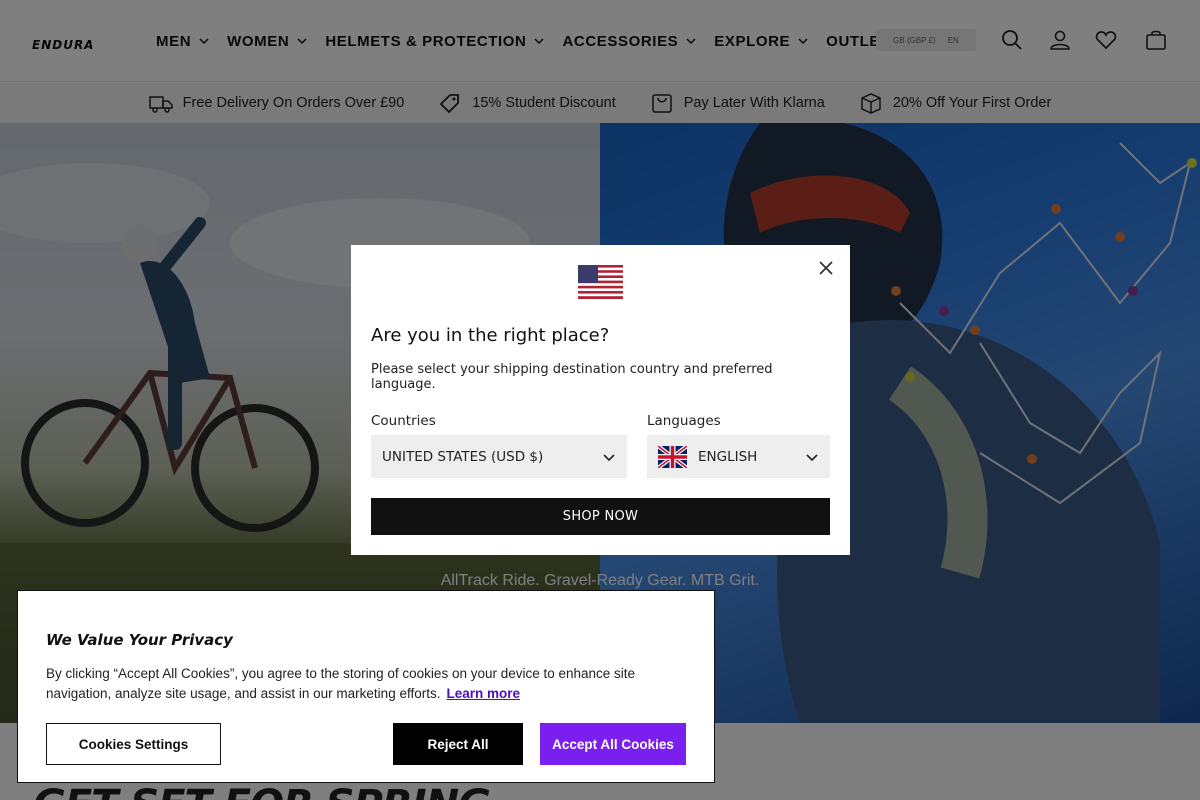 Image resolution: width=1200 pixels, height=800 pixels. Describe the element at coordinates (613, 744) in the screenshot. I see `accept-all-cookies-button: Accept All Cookies` at that location.